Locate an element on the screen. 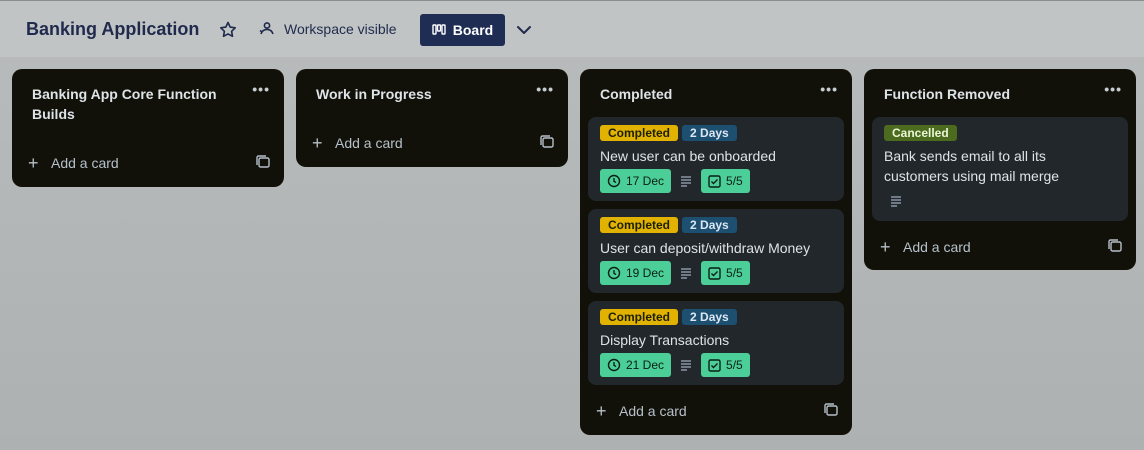  list-title: Completed is located at coordinates (636, 94).